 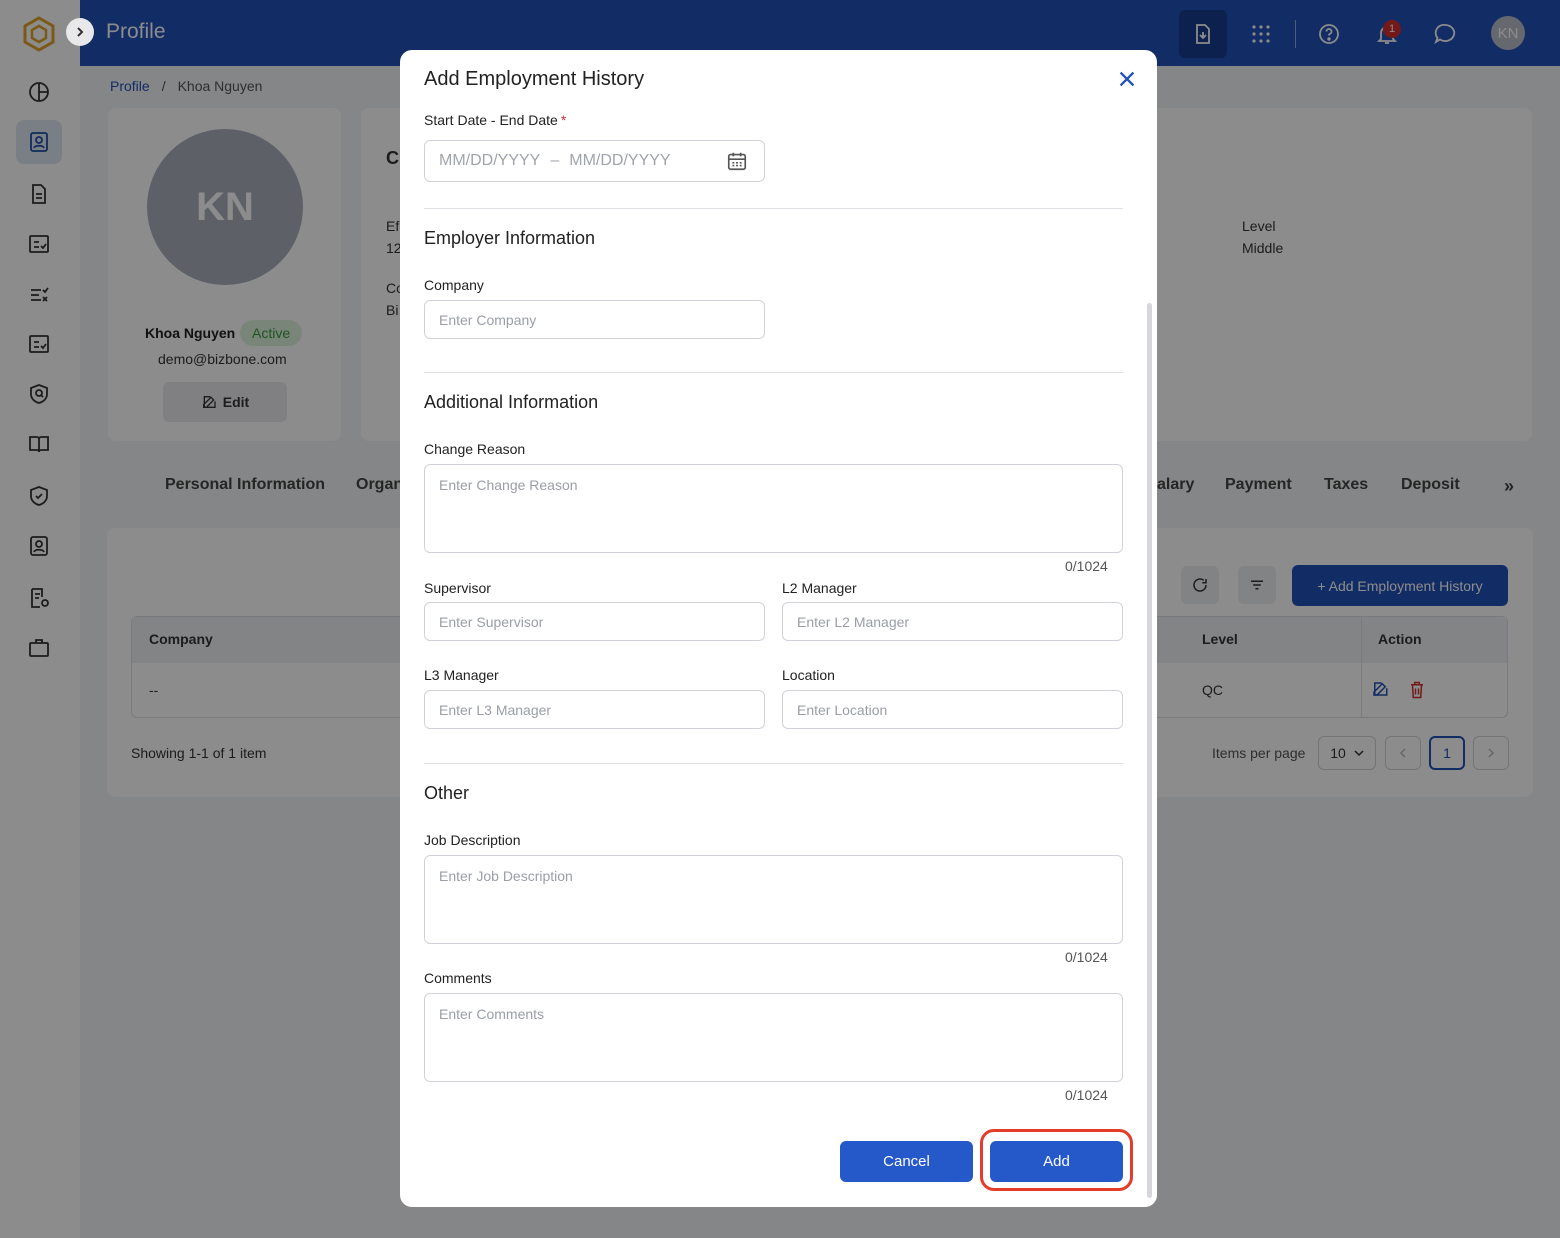 I want to click on additional-information-heading: Additional Information, so click(x=511, y=402).